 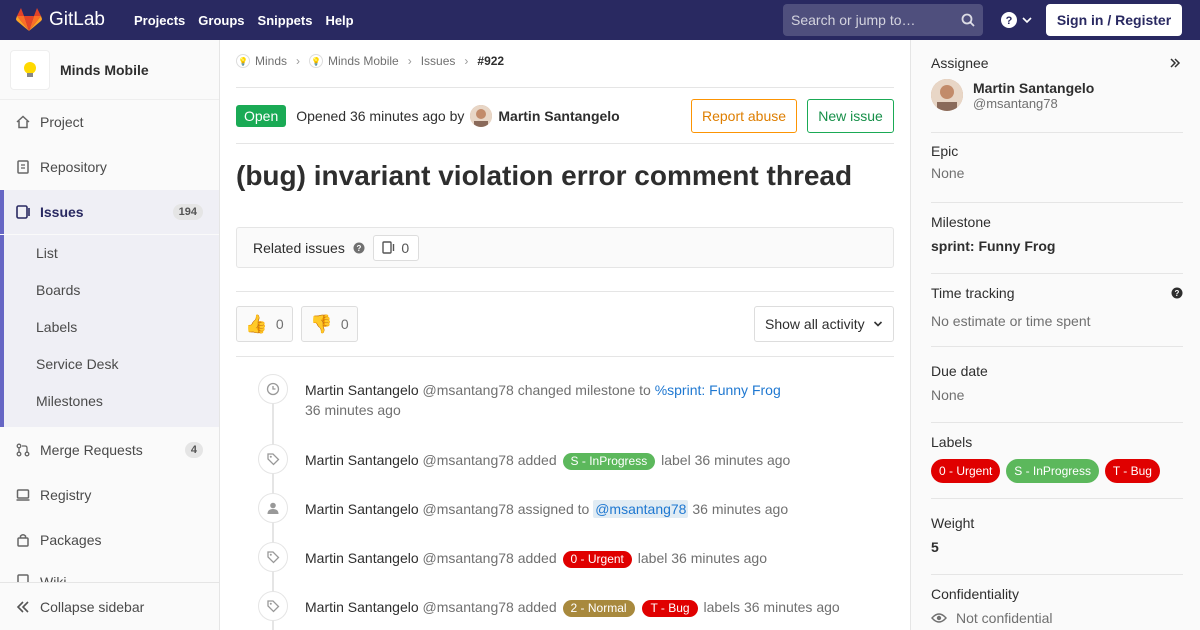 I want to click on weight-block: Weight 5, so click(x=1057, y=545).